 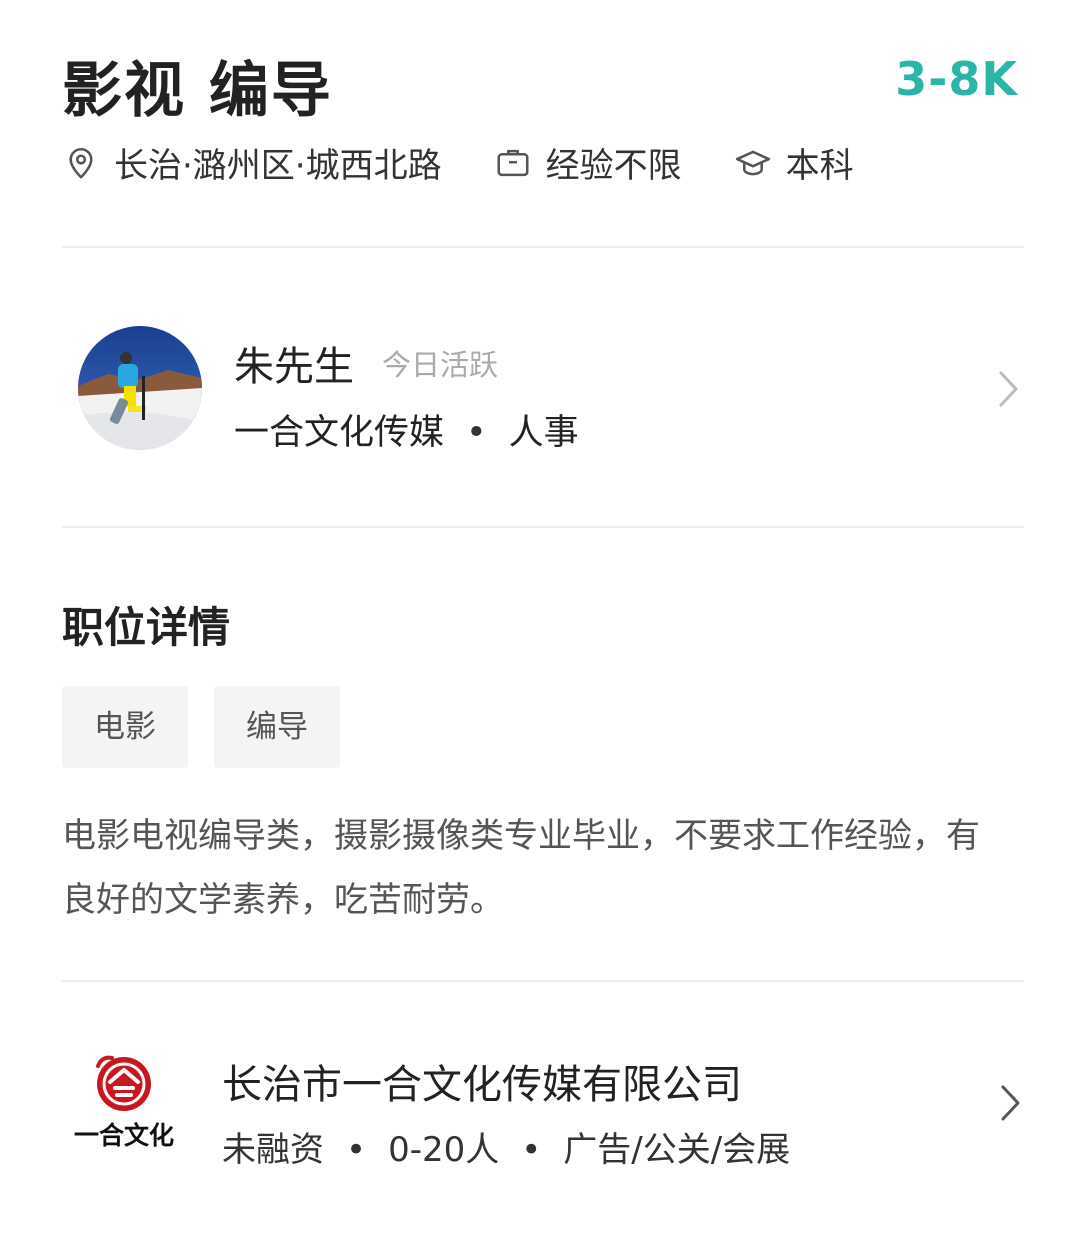 I want to click on job-meta-row: 长治·潞州区·城西北路 经验不限 本科, so click(x=458, y=162).